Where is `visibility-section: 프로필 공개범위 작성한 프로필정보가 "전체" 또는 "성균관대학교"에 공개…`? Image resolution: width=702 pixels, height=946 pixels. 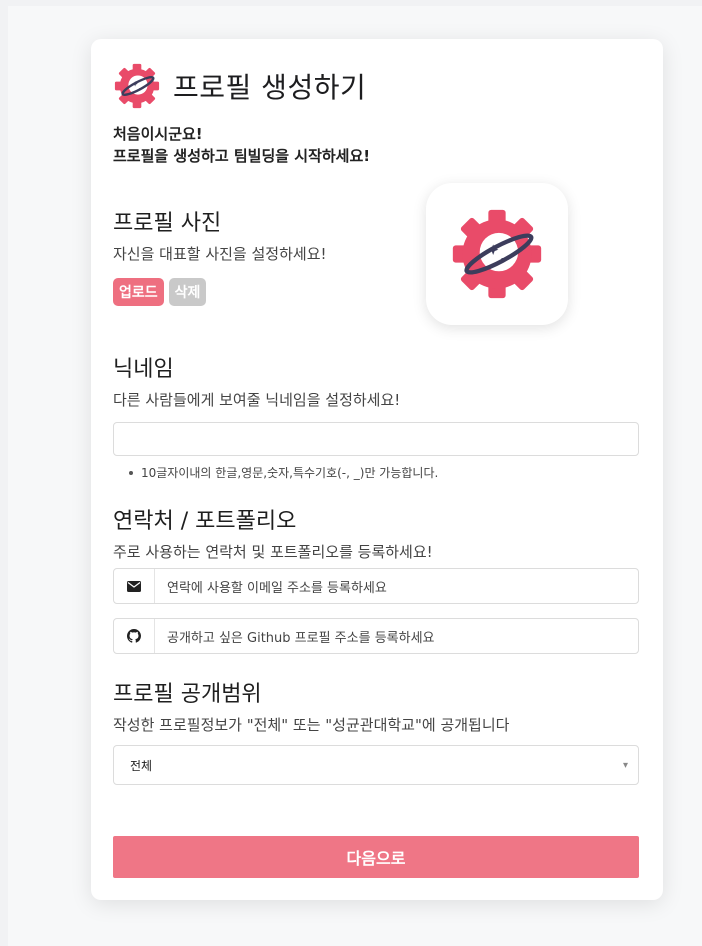
visibility-section: 프로필 공개범위 작성한 프로필정보가 "전체" 또는 "성균관대학교"에 공개… is located at coordinates (376, 730).